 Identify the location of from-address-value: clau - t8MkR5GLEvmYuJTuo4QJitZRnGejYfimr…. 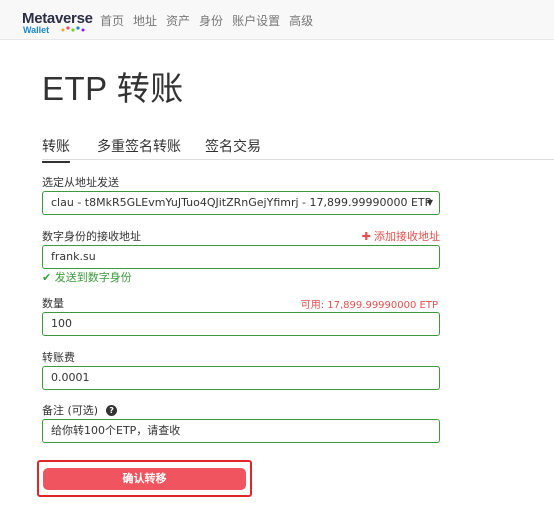
(241, 202).